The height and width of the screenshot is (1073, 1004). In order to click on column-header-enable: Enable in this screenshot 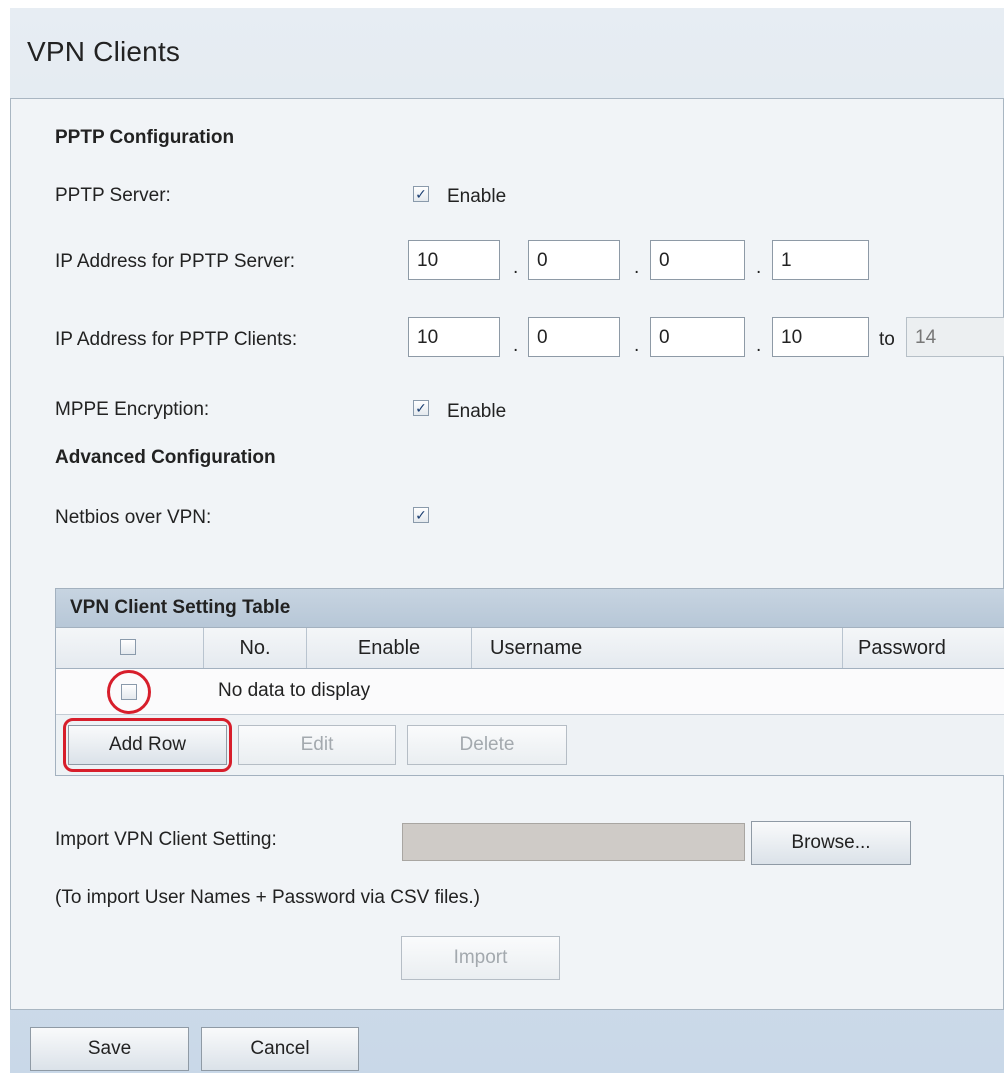, I will do `click(389, 648)`.